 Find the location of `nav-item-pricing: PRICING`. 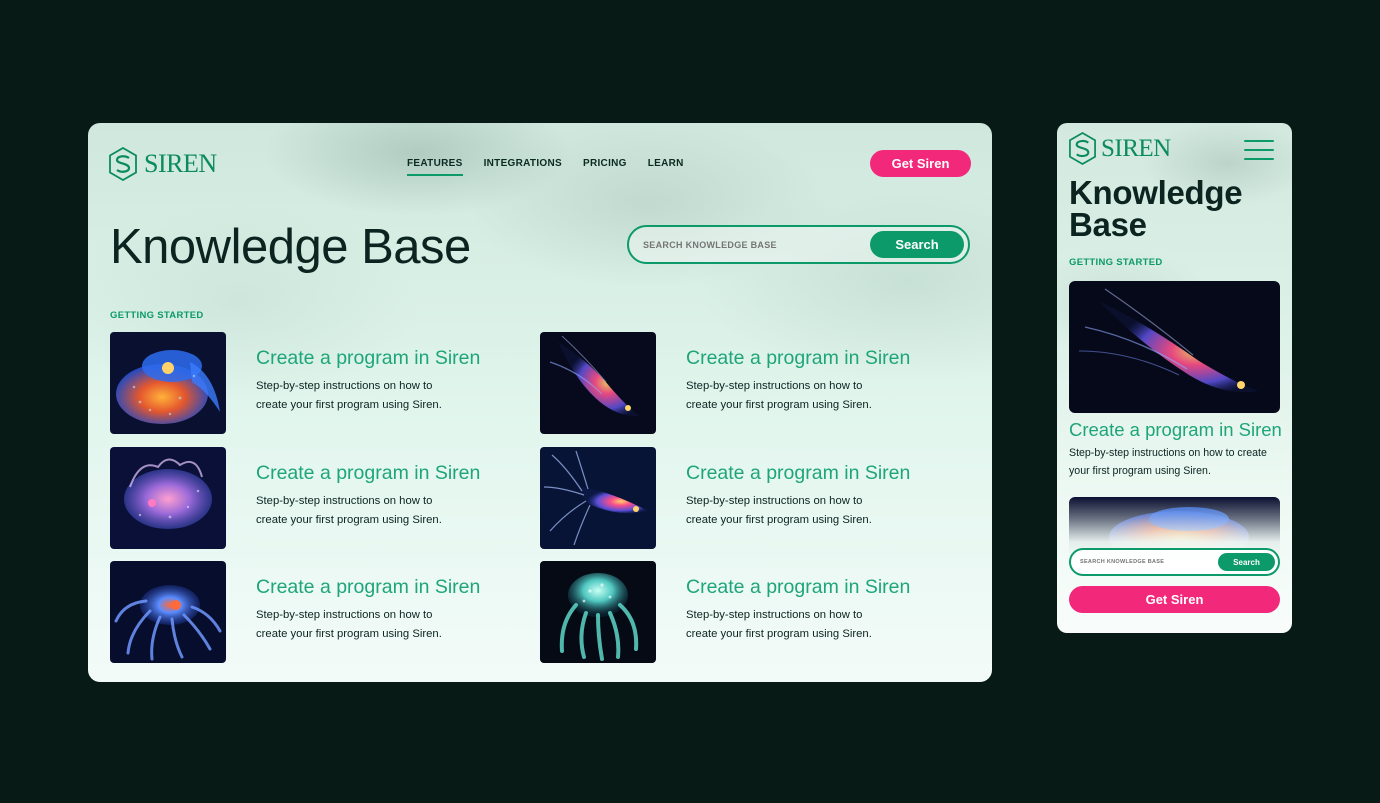

nav-item-pricing: PRICING is located at coordinates (605, 167).